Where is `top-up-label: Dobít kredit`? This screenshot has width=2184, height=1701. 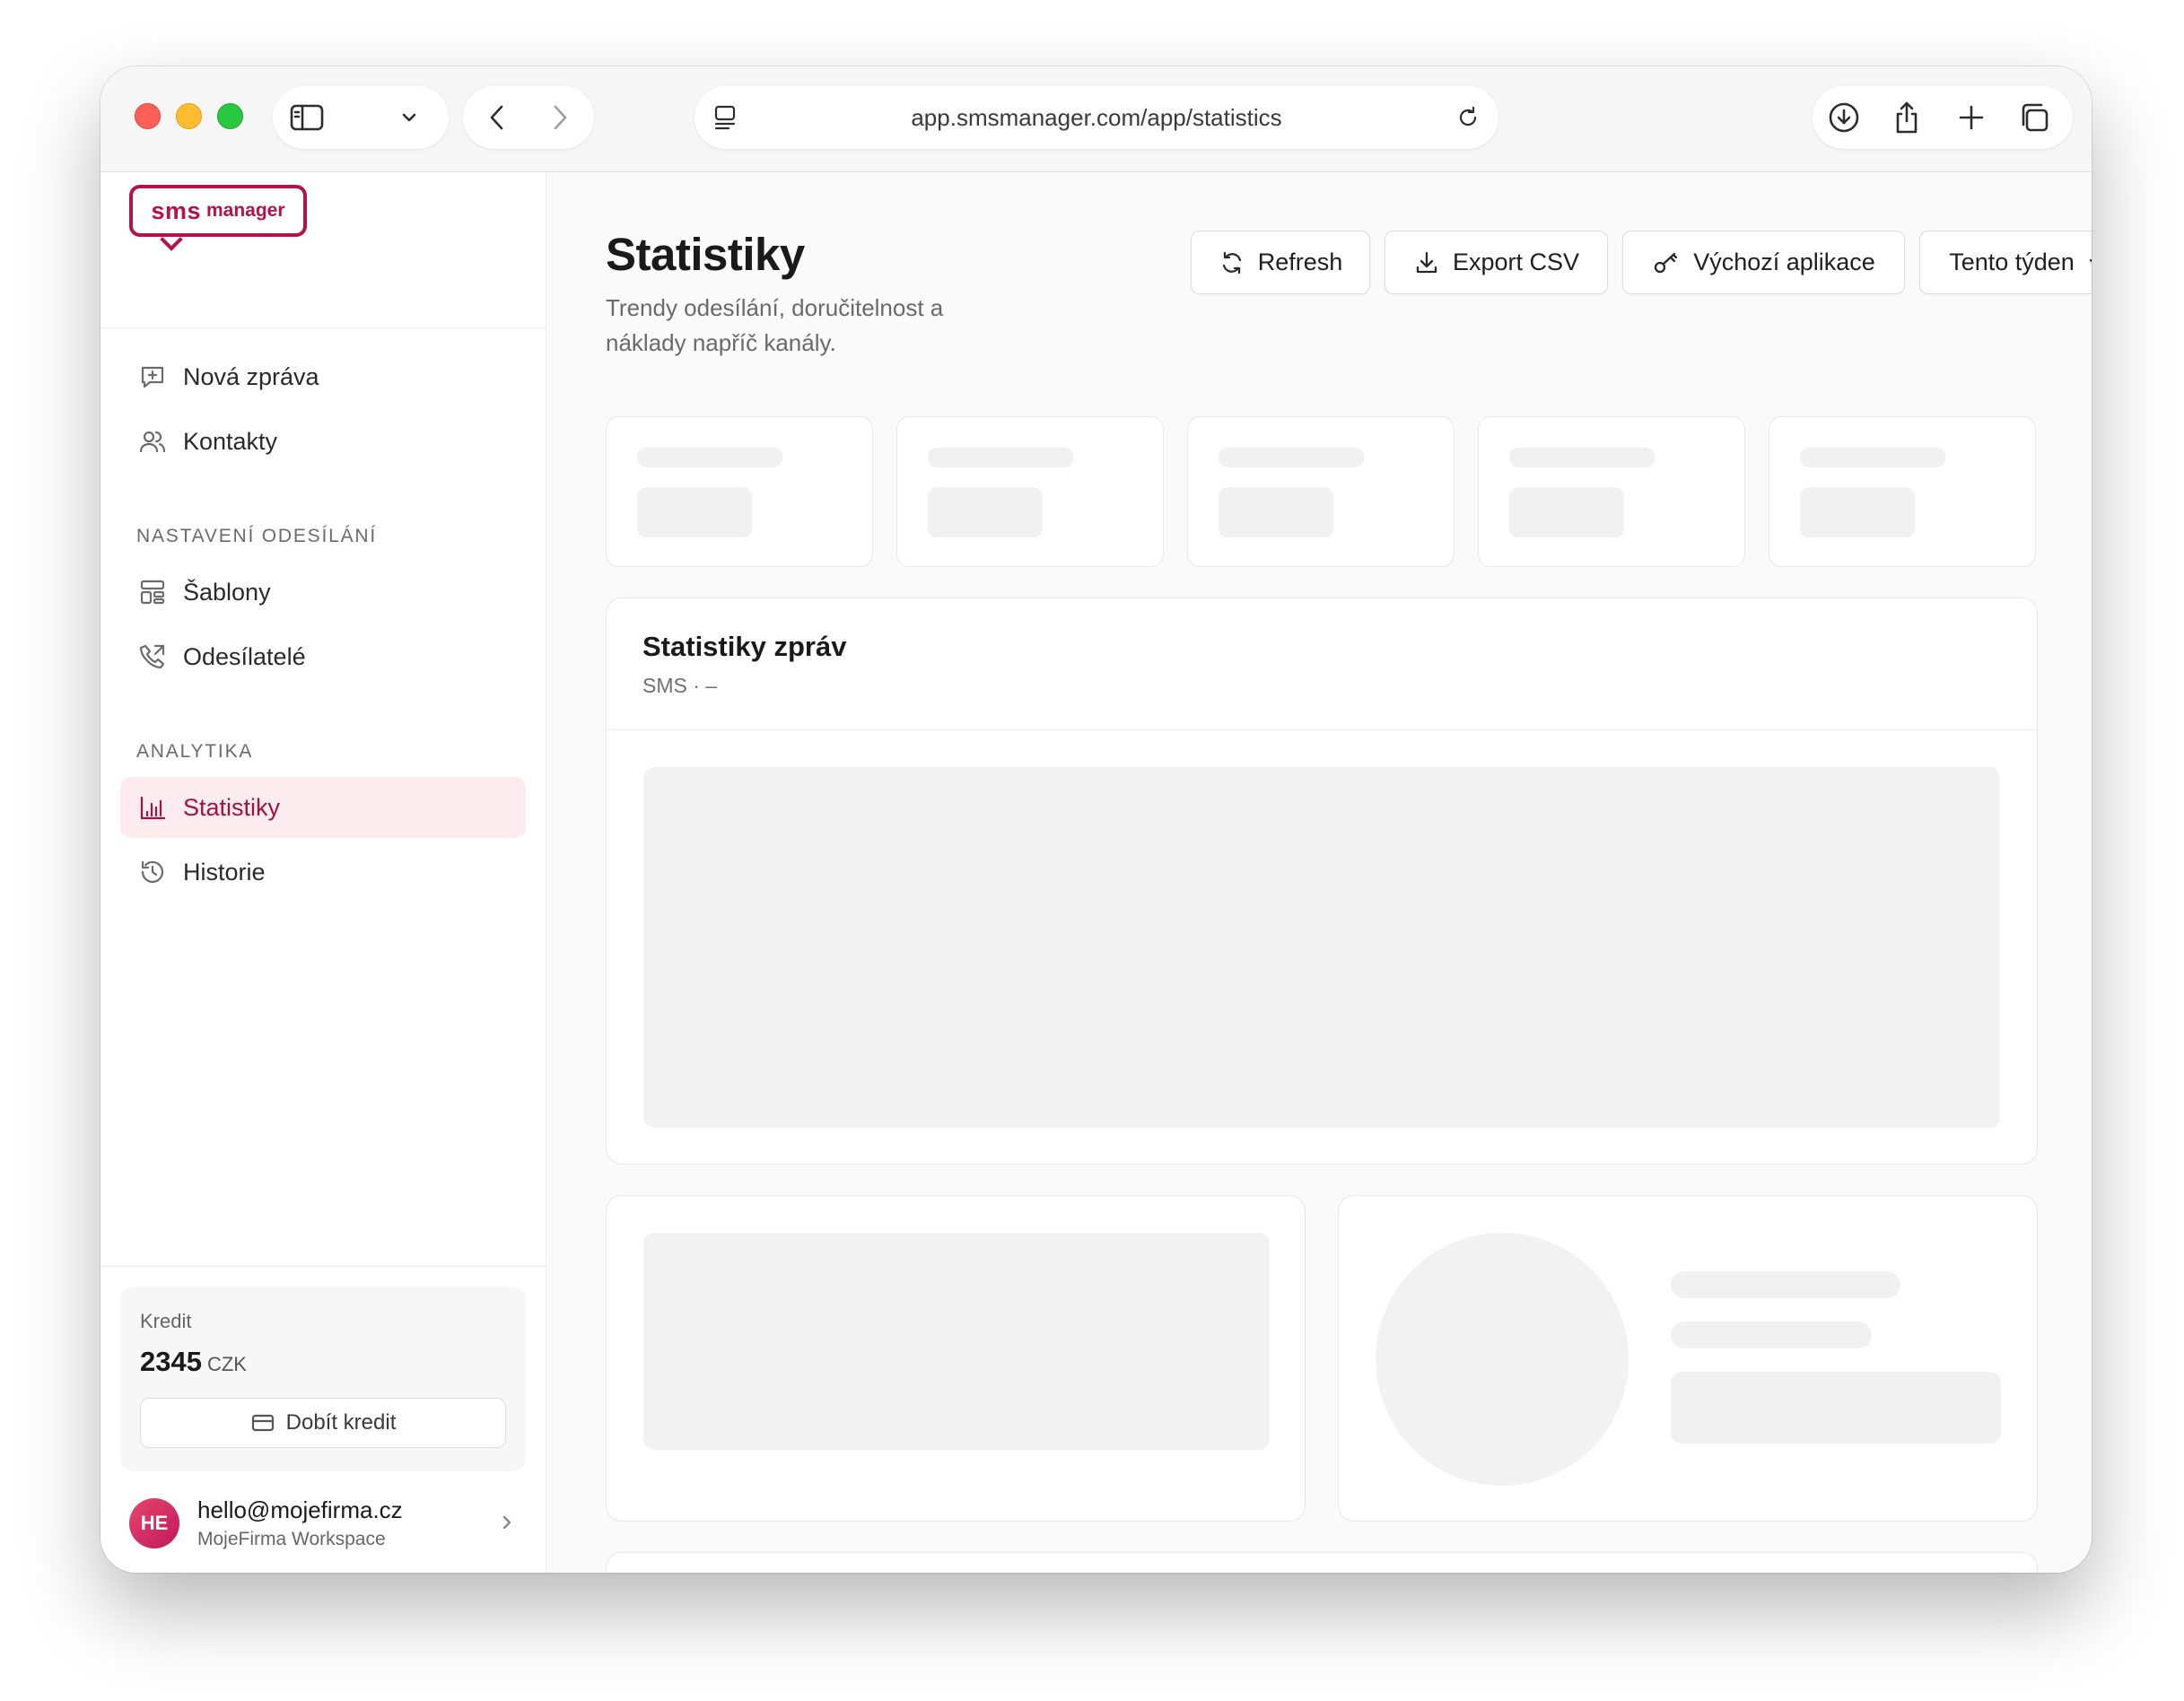 top-up-label: Dobít kredit is located at coordinates (341, 1422).